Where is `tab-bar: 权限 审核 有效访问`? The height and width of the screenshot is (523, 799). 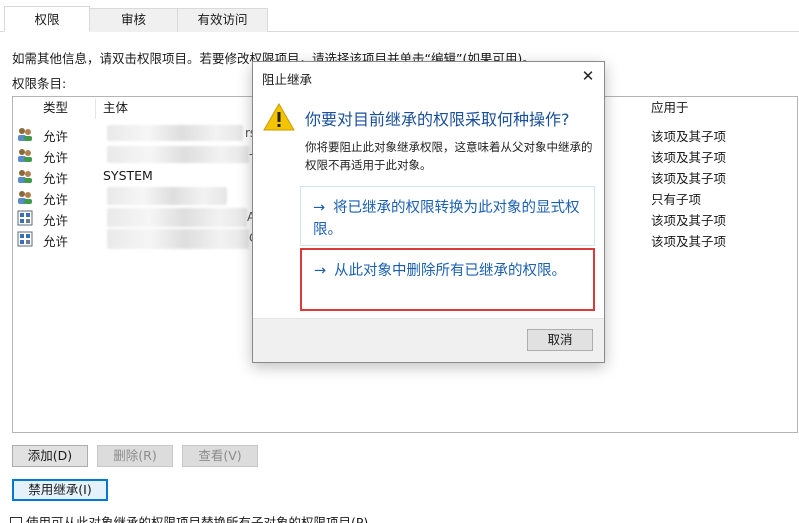
tab-bar: 权限 审核 有效访问 is located at coordinates (399, 16).